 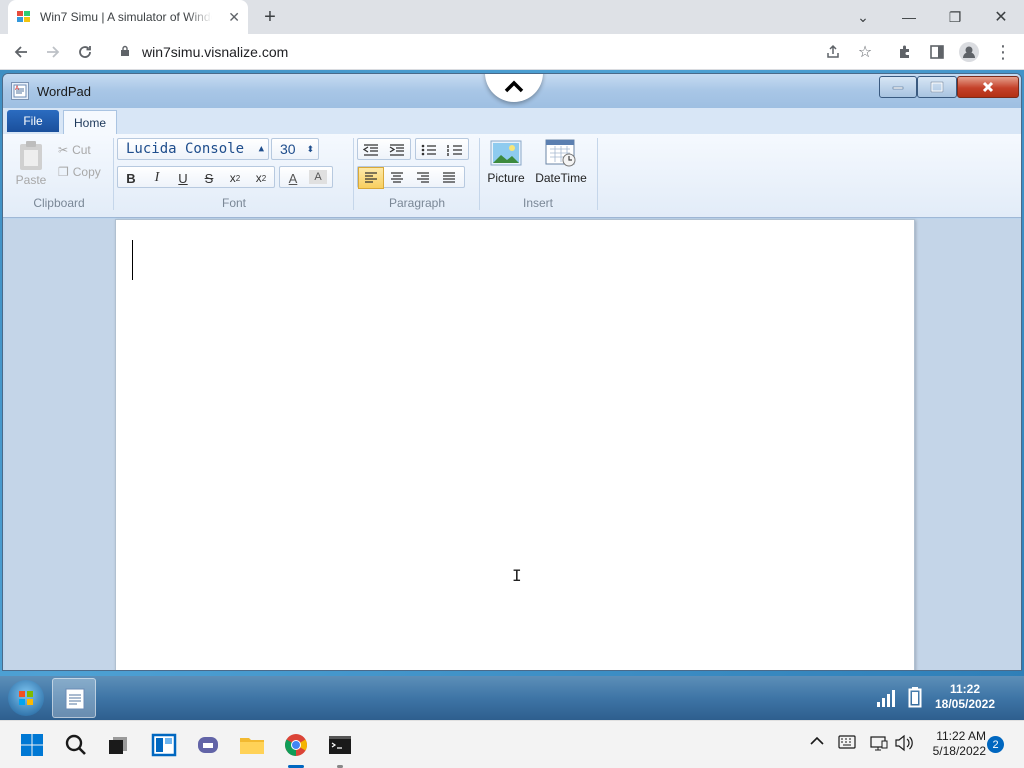 I want to click on ribbon-tabs: File Home, so click(x=512, y=121).